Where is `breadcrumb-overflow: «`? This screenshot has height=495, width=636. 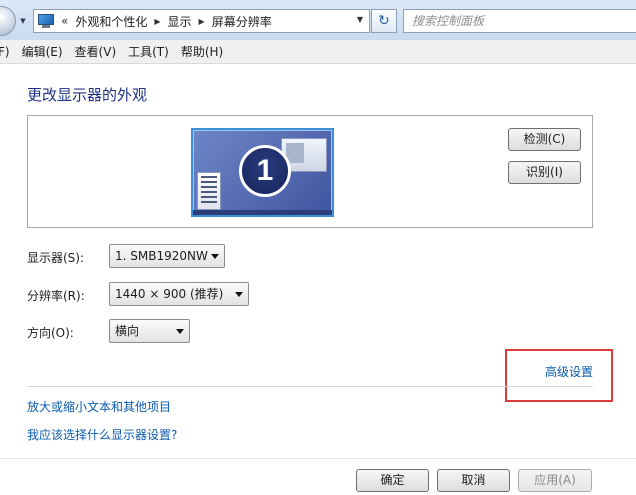
breadcrumb-overflow: « is located at coordinates (64, 21).